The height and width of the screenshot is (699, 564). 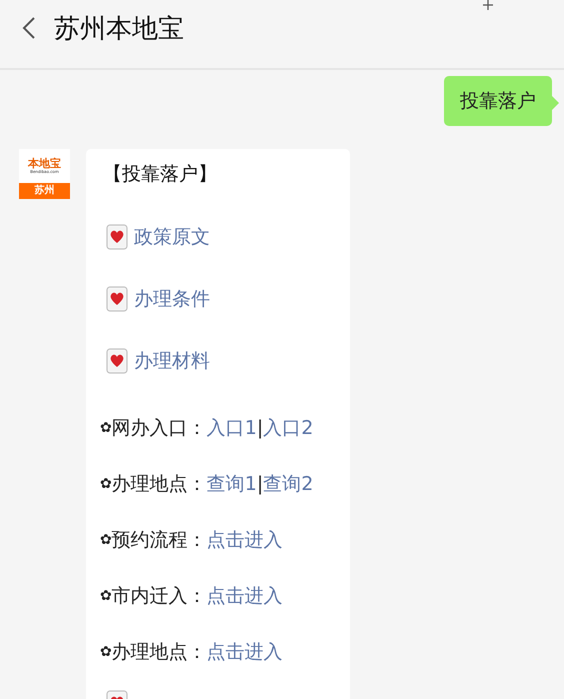 What do you see at coordinates (498, 101) in the screenshot?
I see `message-bubble: 投靠落户` at bounding box center [498, 101].